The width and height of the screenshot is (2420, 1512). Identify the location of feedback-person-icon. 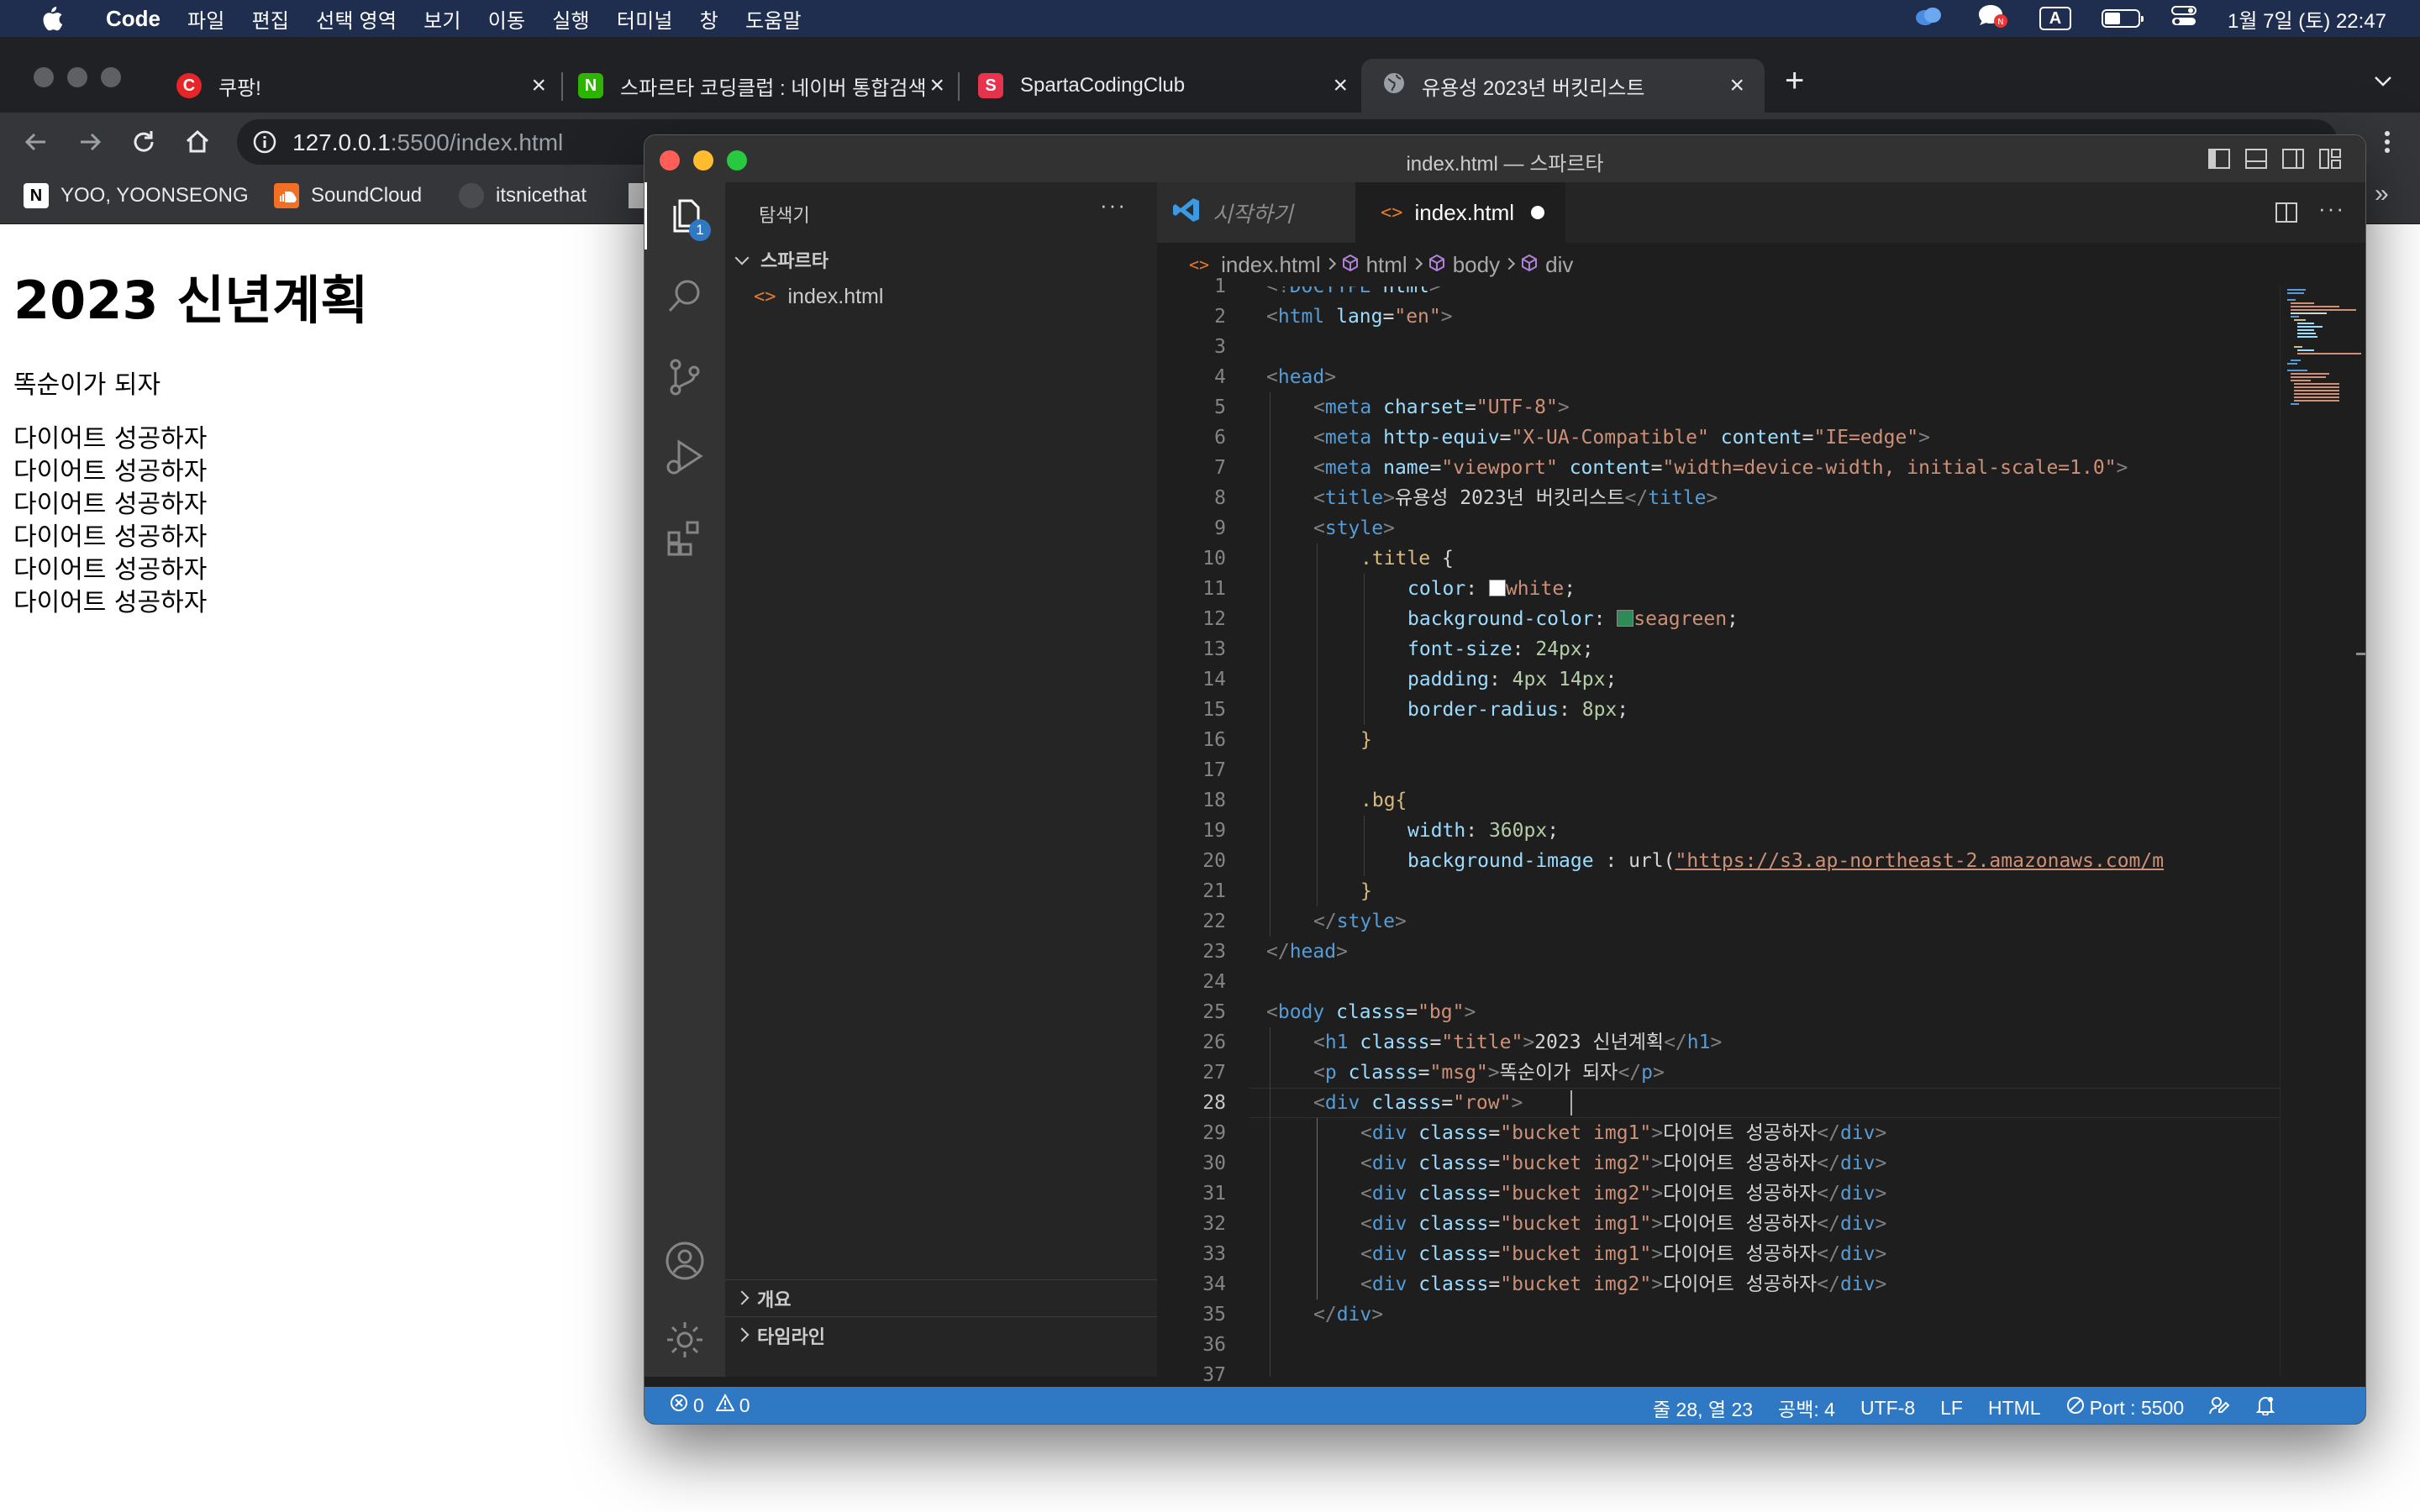
(2220, 1407).